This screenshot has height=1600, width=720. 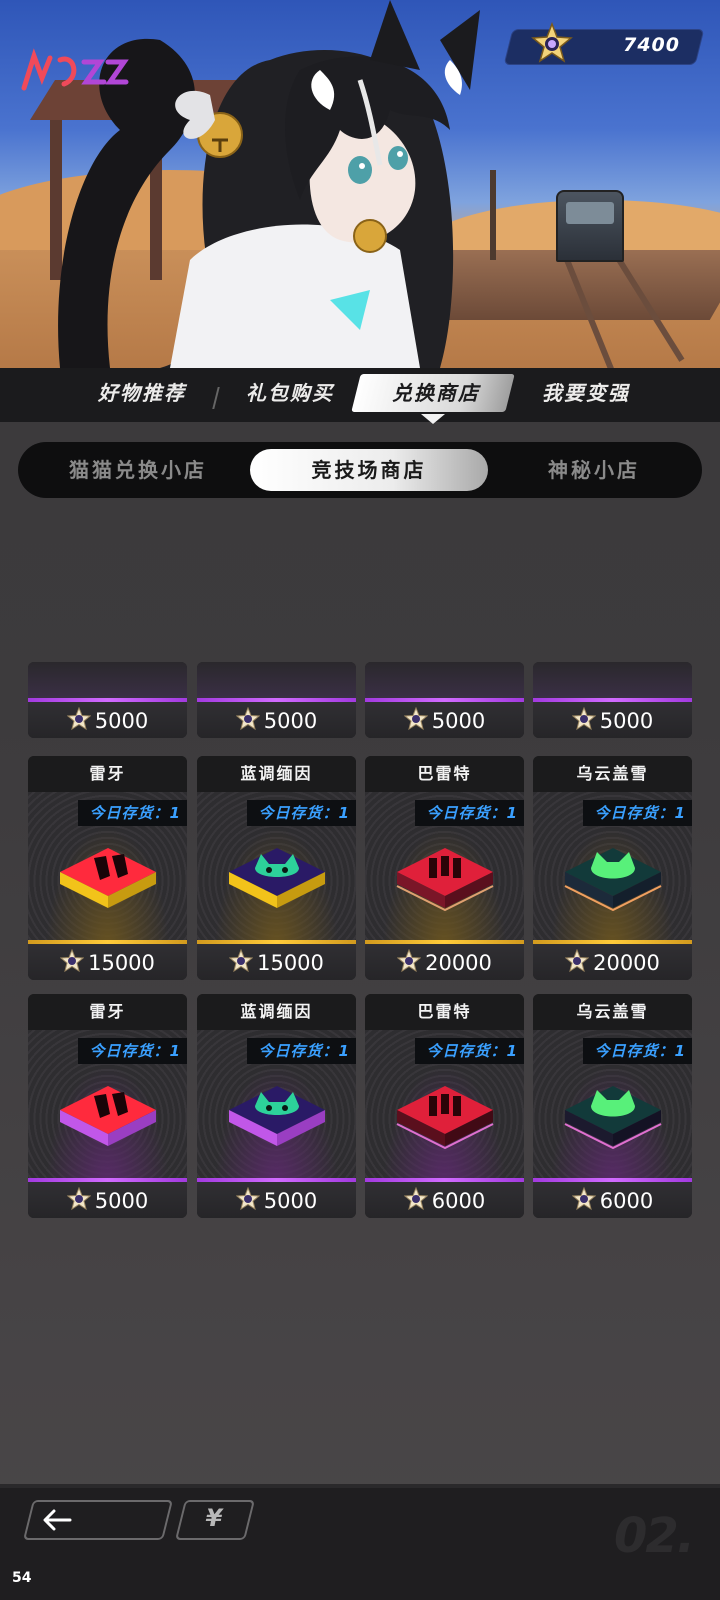 What do you see at coordinates (654, 1536) in the screenshot?
I see `page-watermark: 02.` at bounding box center [654, 1536].